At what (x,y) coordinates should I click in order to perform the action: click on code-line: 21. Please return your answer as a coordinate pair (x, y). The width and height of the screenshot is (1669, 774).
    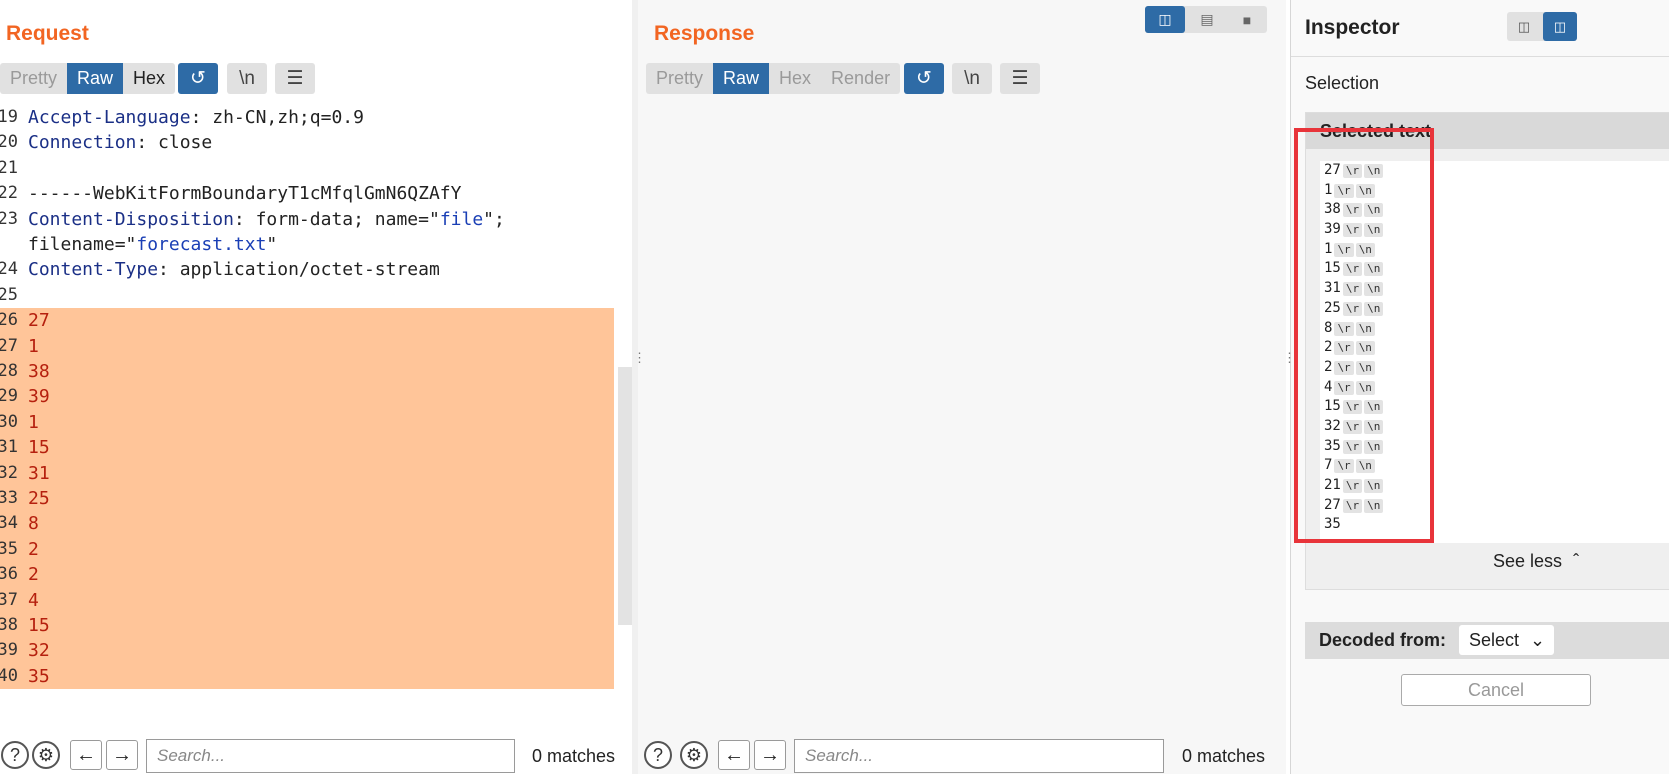
    Looking at the image, I should click on (307, 168).